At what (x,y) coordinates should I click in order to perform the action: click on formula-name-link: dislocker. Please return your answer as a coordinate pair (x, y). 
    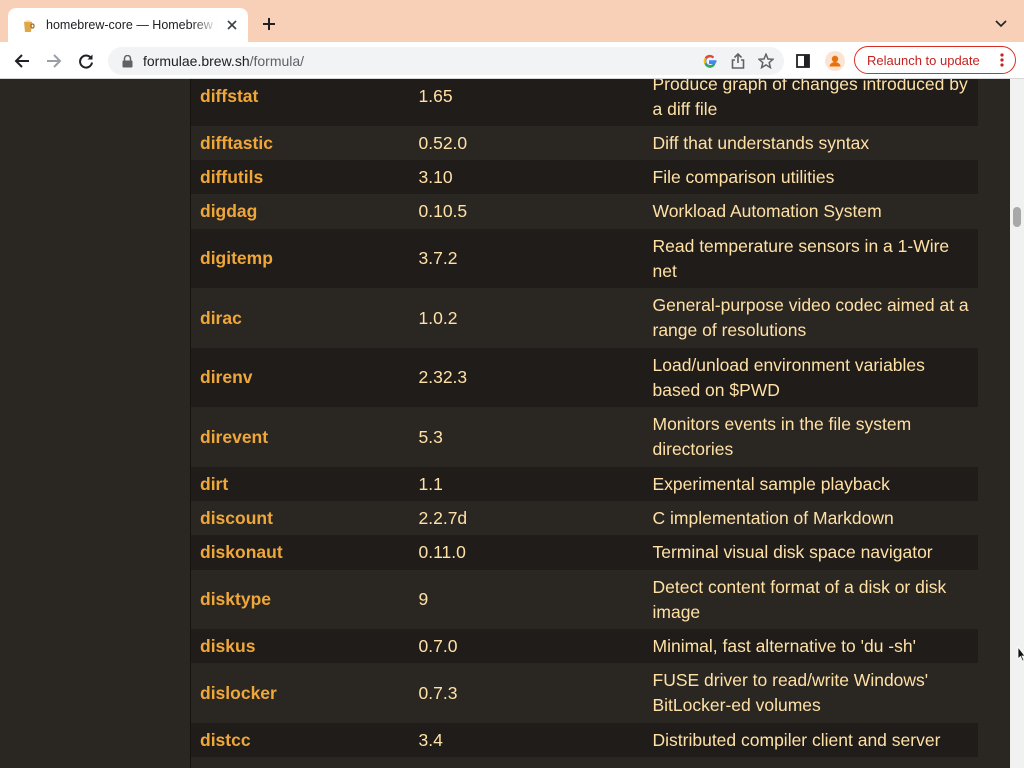
    Looking at the image, I should click on (300, 693).